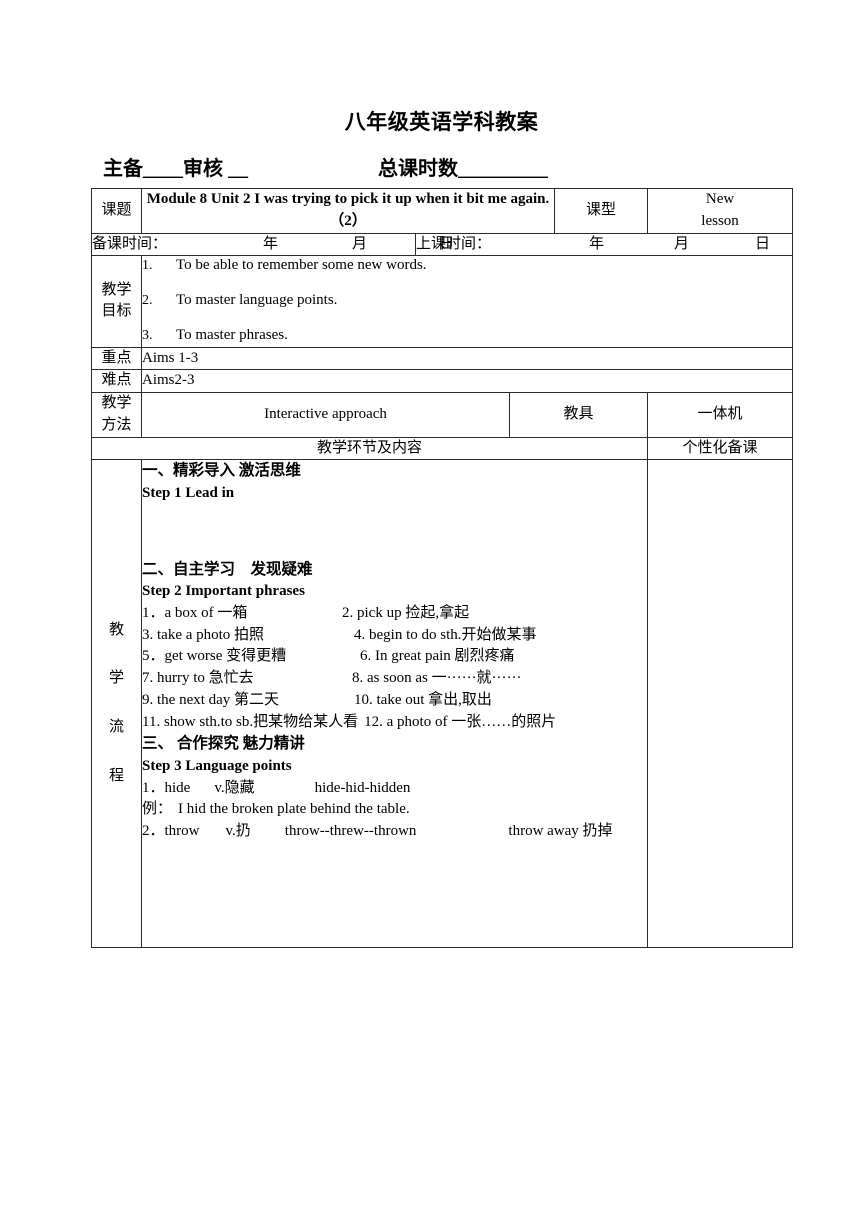  I want to click on flow-label-char: 程, so click(116, 775).